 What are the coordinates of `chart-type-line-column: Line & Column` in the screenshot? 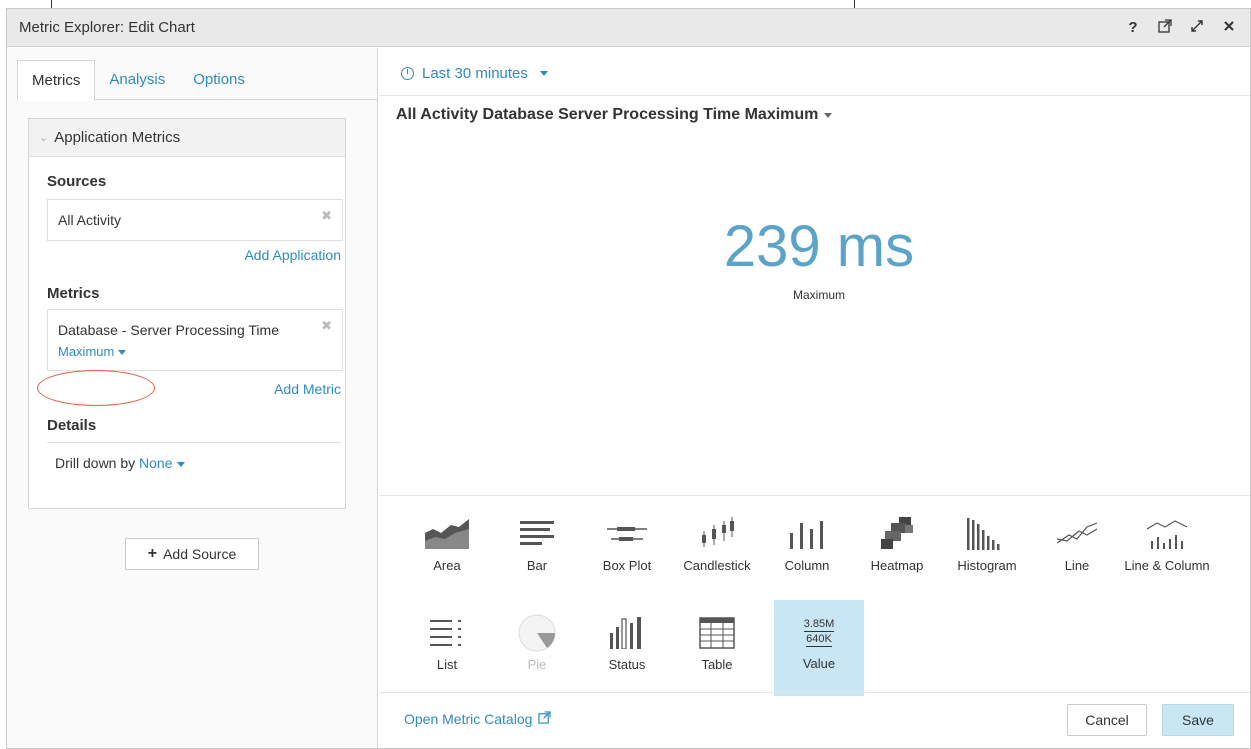 It's located at (1167, 550).